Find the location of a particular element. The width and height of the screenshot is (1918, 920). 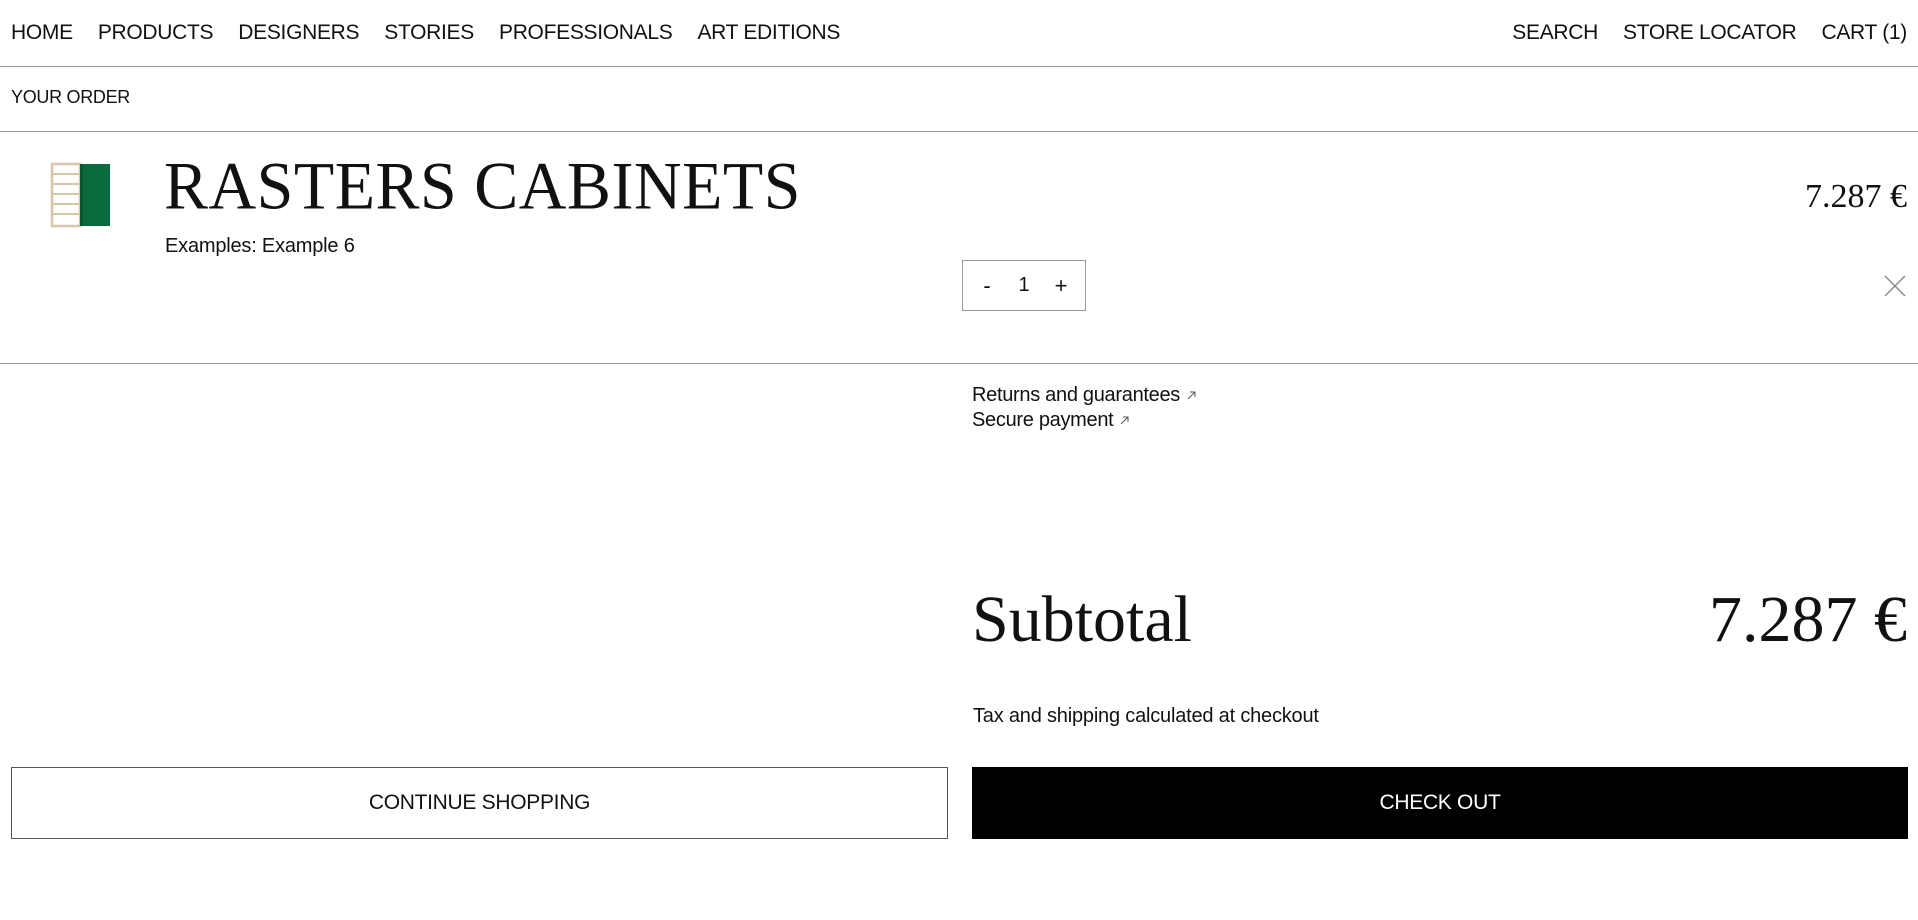

nav-products: PRODUCTS is located at coordinates (156, 33).